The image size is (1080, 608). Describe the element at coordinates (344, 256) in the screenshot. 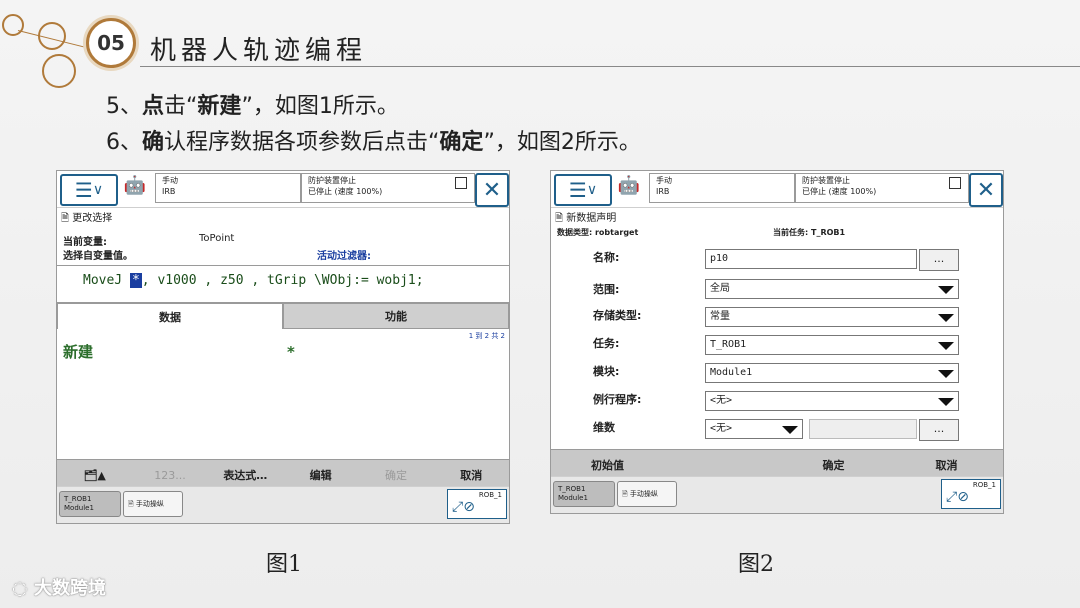

I see `filter-label: 活动过滤器:` at that location.